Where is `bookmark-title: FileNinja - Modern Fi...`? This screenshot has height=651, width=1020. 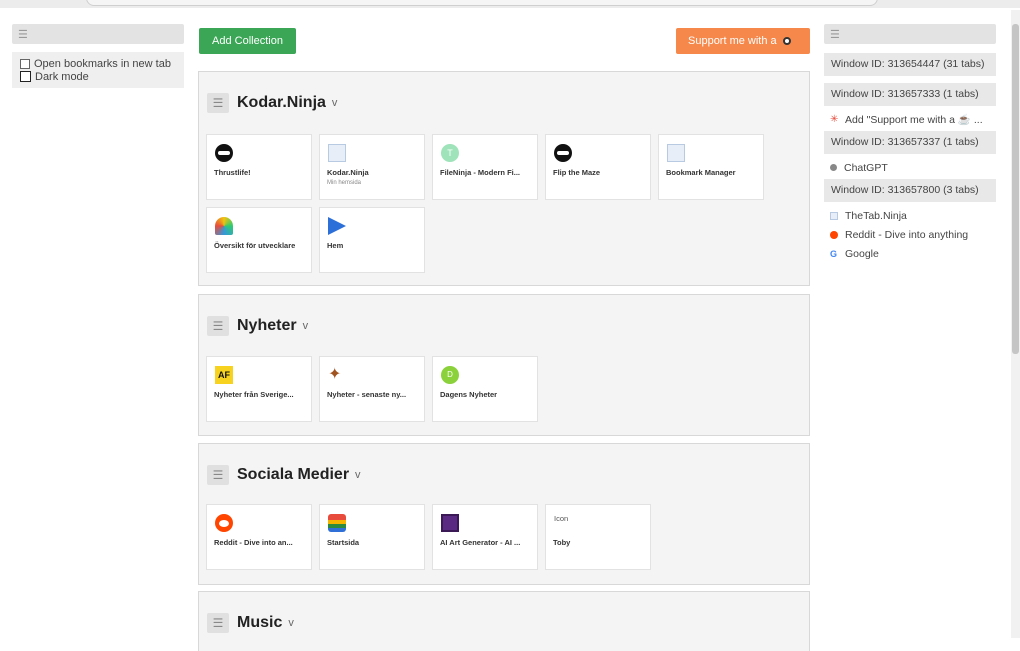
bookmark-title: FileNinja - Modern Fi... is located at coordinates (480, 172).